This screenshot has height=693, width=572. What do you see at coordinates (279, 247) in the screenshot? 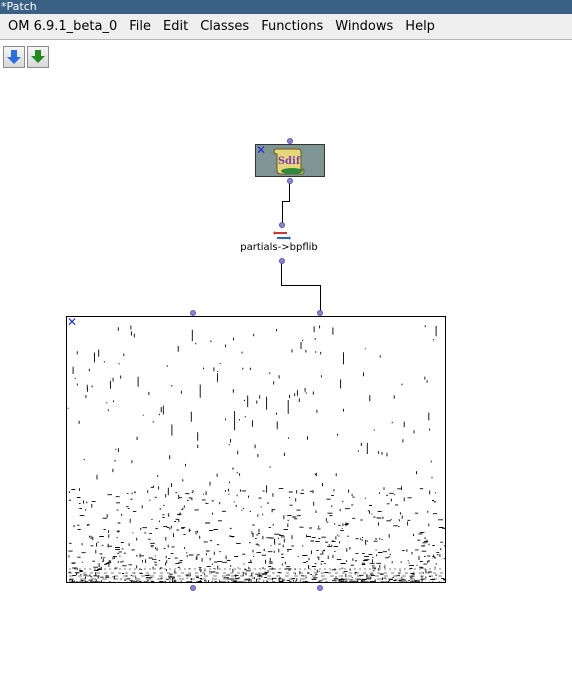
I see `function-label: partials->bpflib` at bounding box center [279, 247].